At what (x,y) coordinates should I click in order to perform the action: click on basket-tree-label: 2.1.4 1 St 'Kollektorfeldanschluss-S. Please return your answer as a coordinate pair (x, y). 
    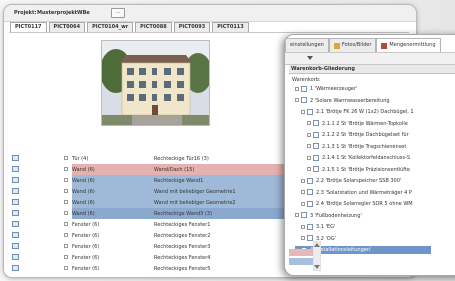
    Looking at the image, I should click on (366, 158).